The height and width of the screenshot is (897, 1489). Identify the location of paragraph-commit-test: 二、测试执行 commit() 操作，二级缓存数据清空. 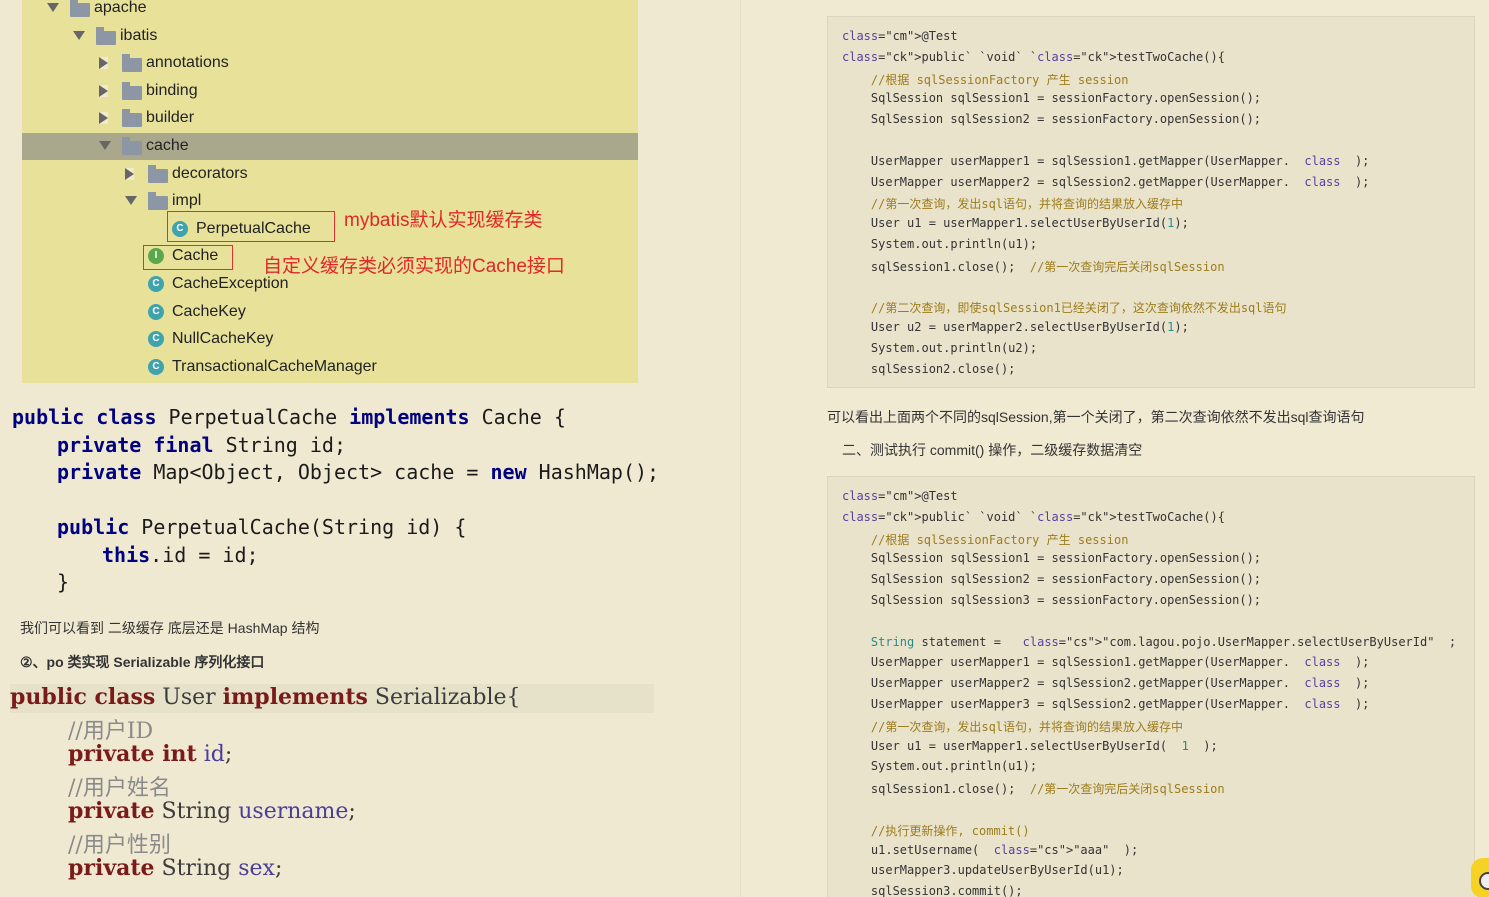
(992, 450).